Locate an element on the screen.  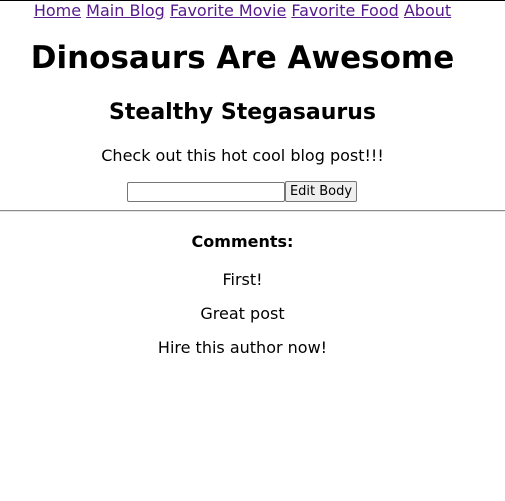
post-title: Stealthy Stegasaurus is located at coordinates (242, 112).